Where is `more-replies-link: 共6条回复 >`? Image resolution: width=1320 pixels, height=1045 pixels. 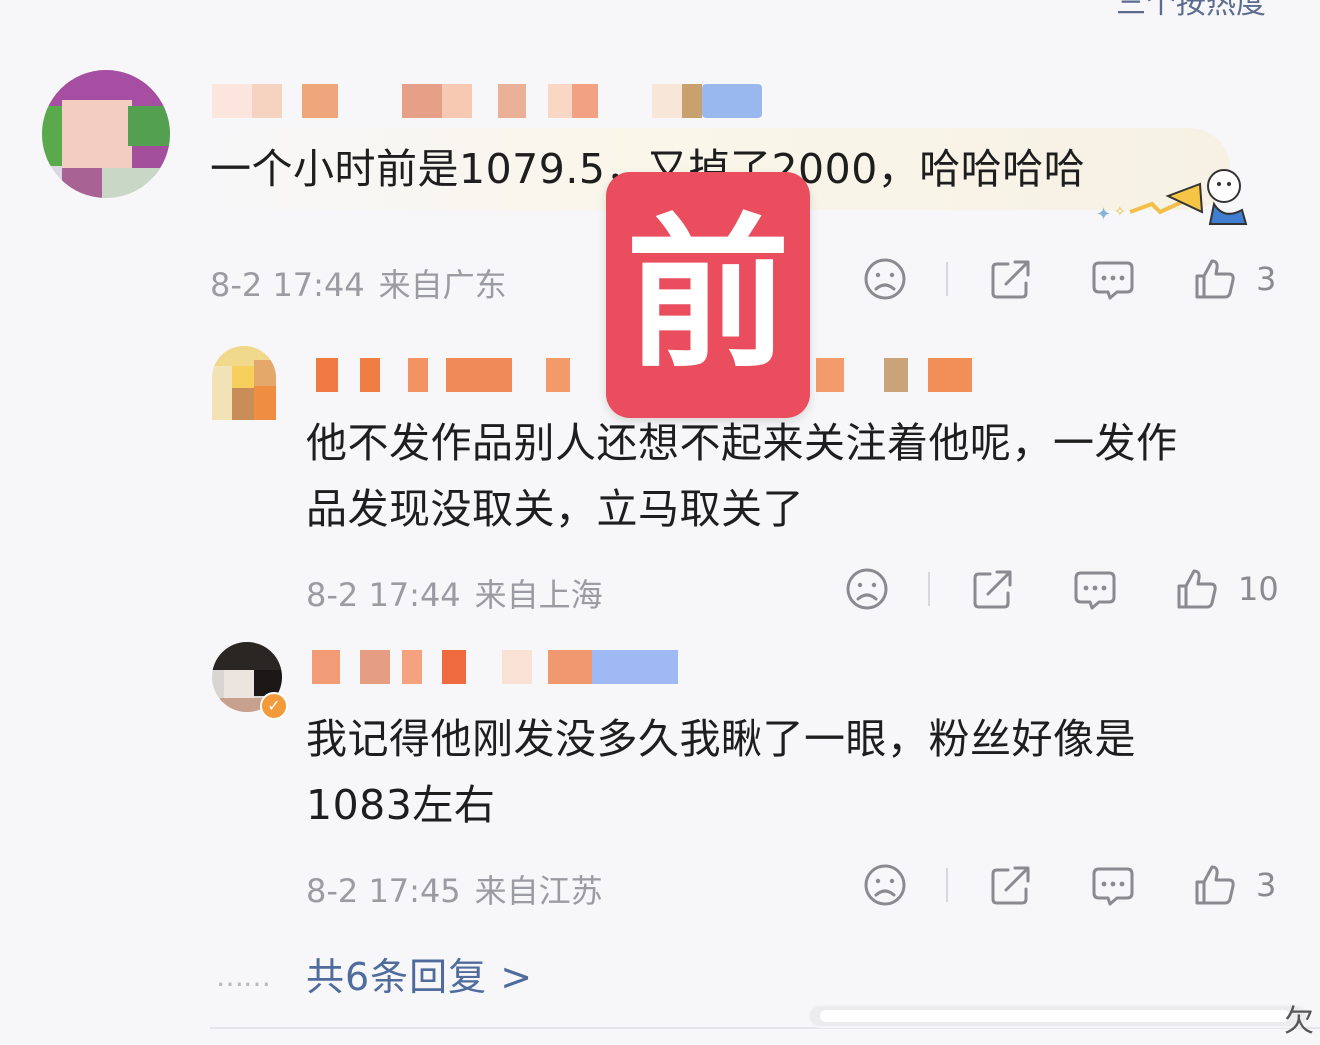 more-replies-link: 共6条回复 > is located at coordinates (419, 973).